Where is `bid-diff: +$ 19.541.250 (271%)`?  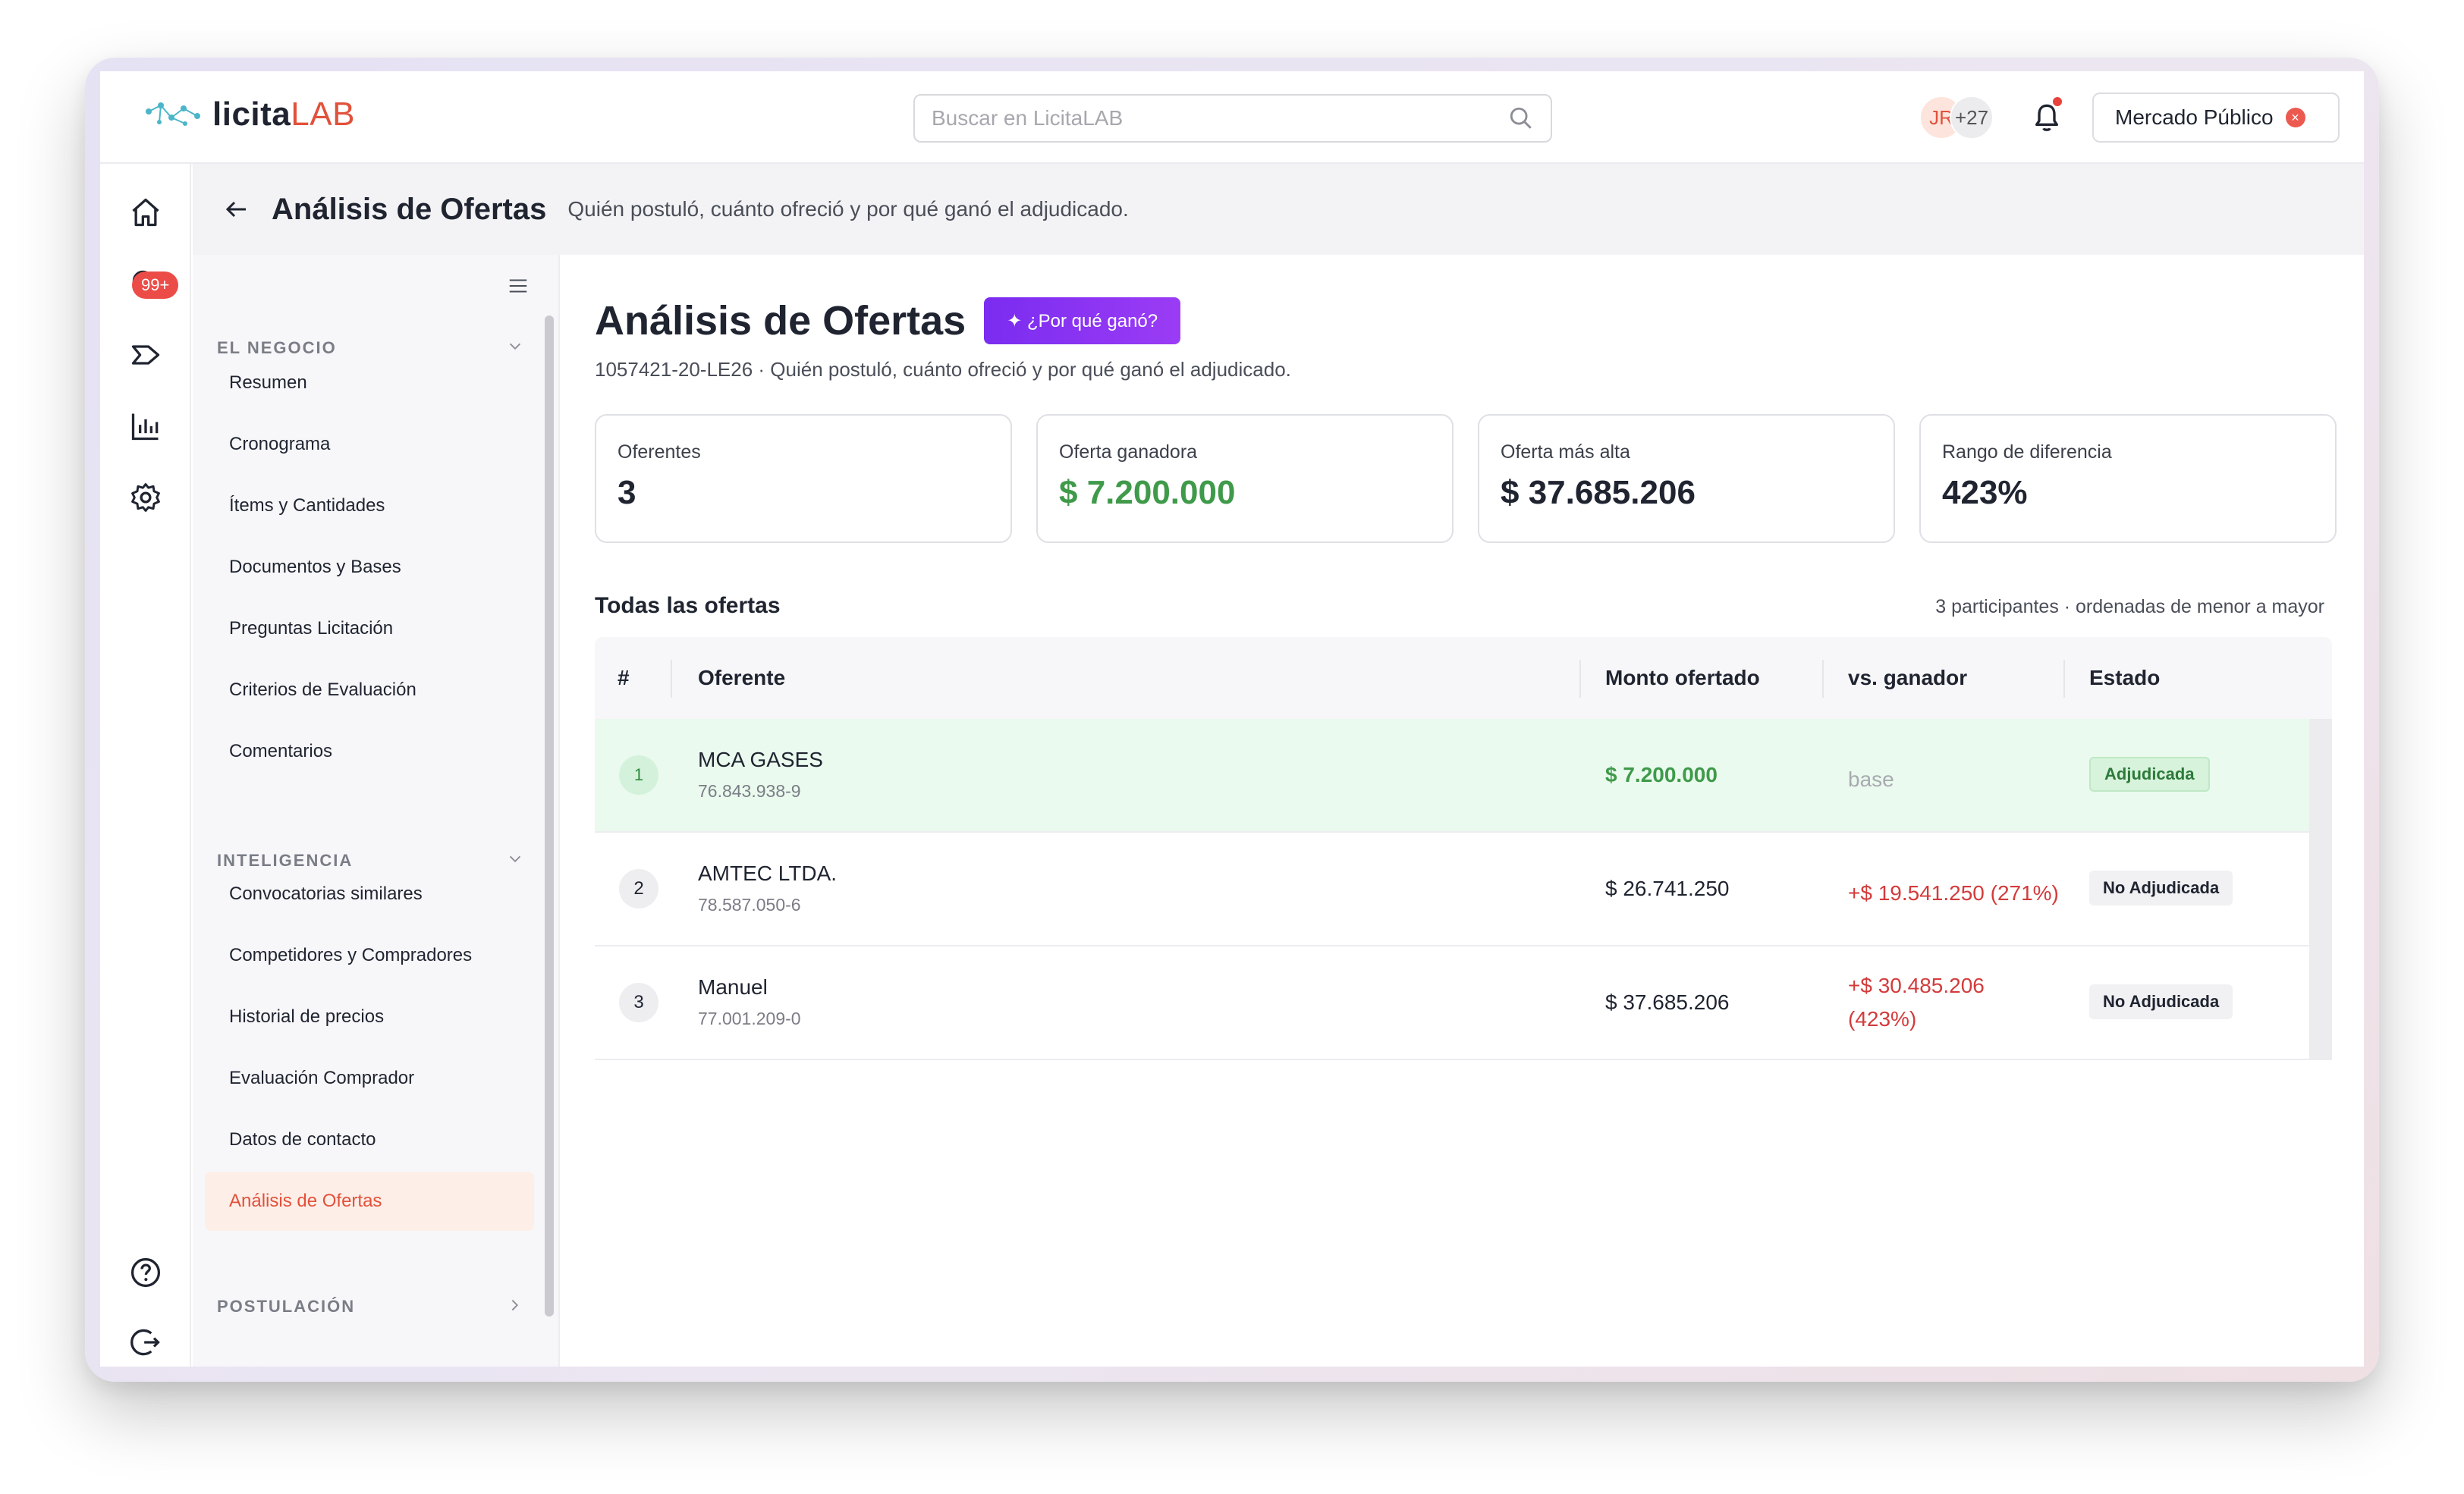
bid-diff: +$ 19.541.250 (271%) is located at coordinates (1953, 893).